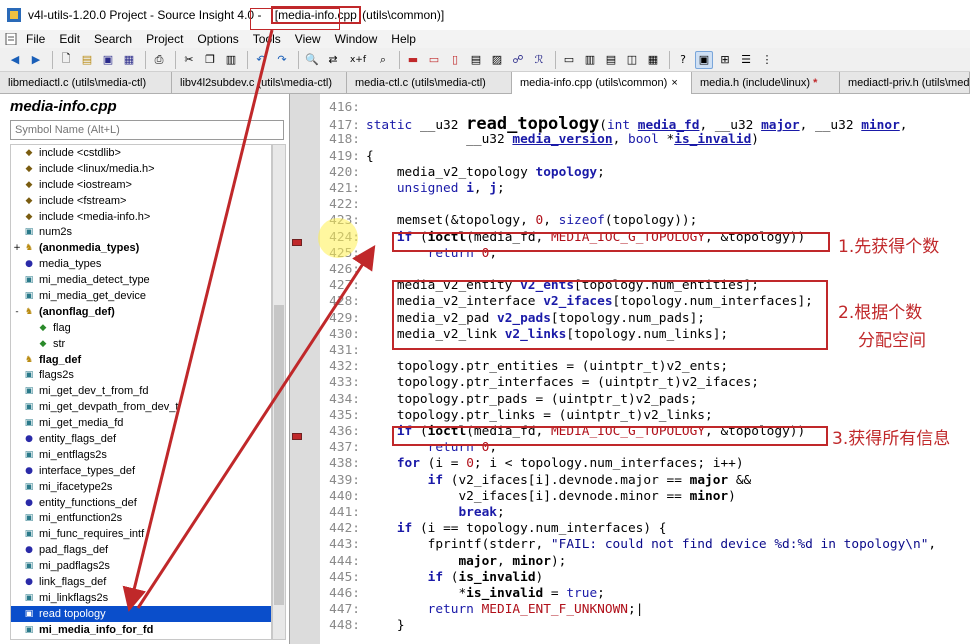  What do you see at coordinates (611, 60) in the screenshot?
I see `layout-3-icon: ▤` at bounding box center [611, 60].